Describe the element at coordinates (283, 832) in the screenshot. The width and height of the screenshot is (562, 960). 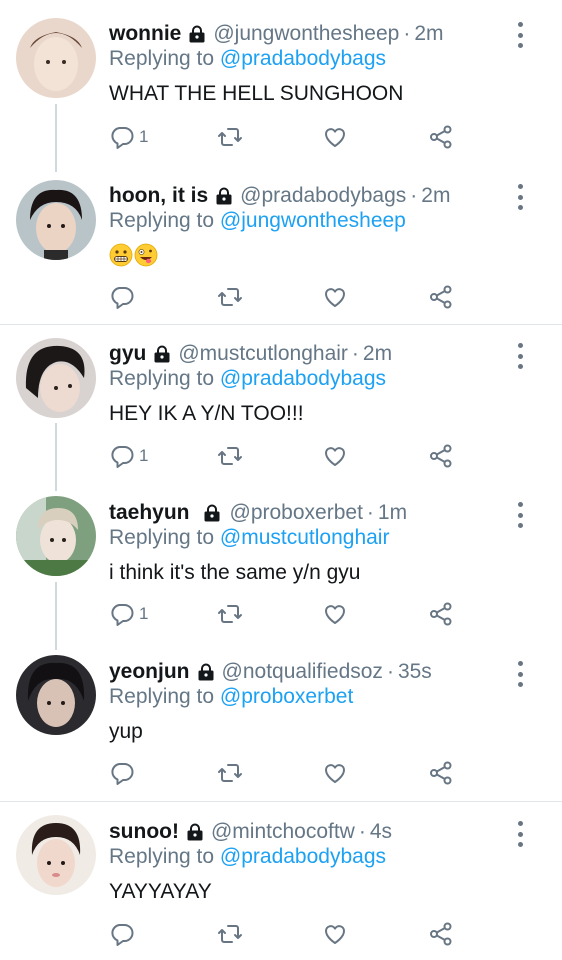
I see `author-handle: @mintchocoftw` at that location.